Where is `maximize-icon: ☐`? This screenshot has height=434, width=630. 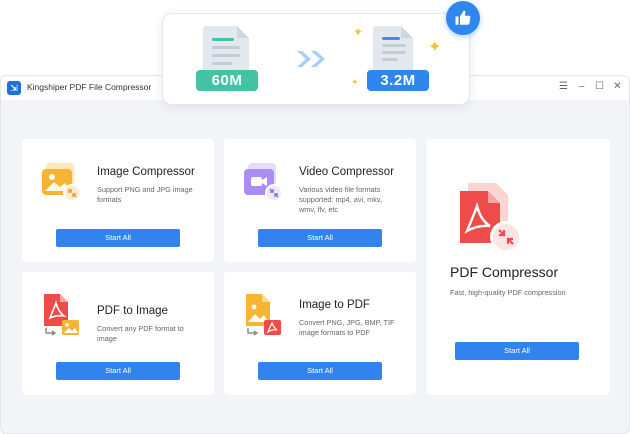
maximize-icon: ☐ is located at coordinates (599, 87).